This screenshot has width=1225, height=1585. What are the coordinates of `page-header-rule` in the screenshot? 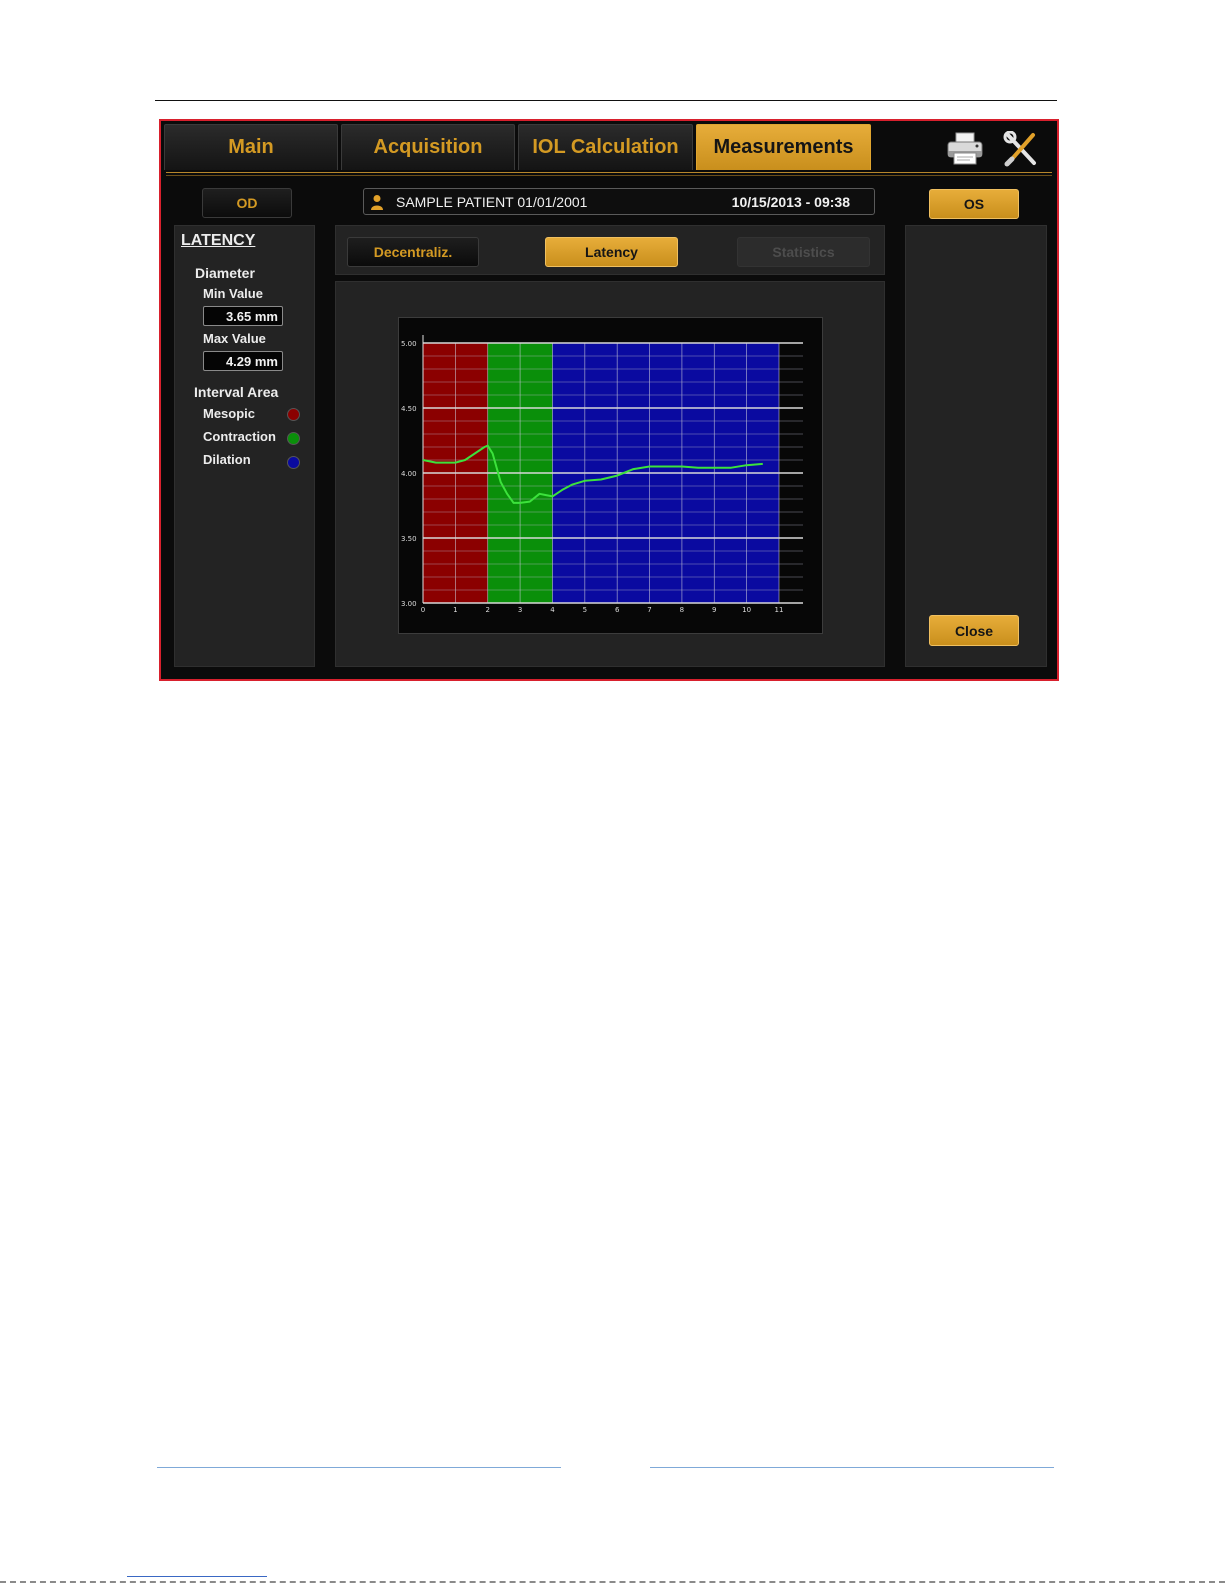 It's located at (606, 100).